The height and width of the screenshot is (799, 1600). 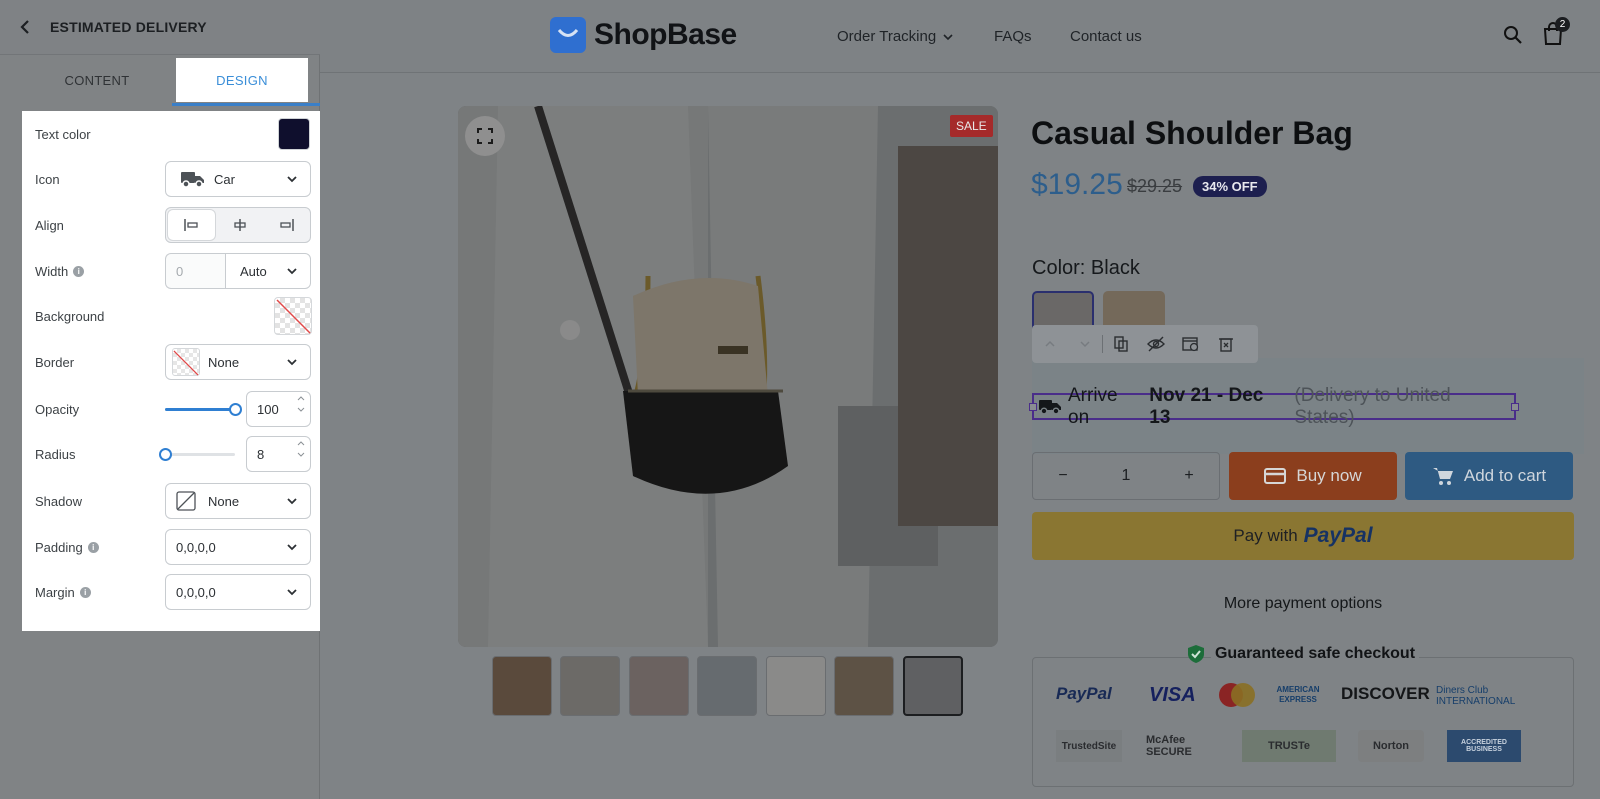 What do you see at coordinates (665, 34) in the screenshot?
I see `logo-text: ShopBase` at bounding box center [665, 34].